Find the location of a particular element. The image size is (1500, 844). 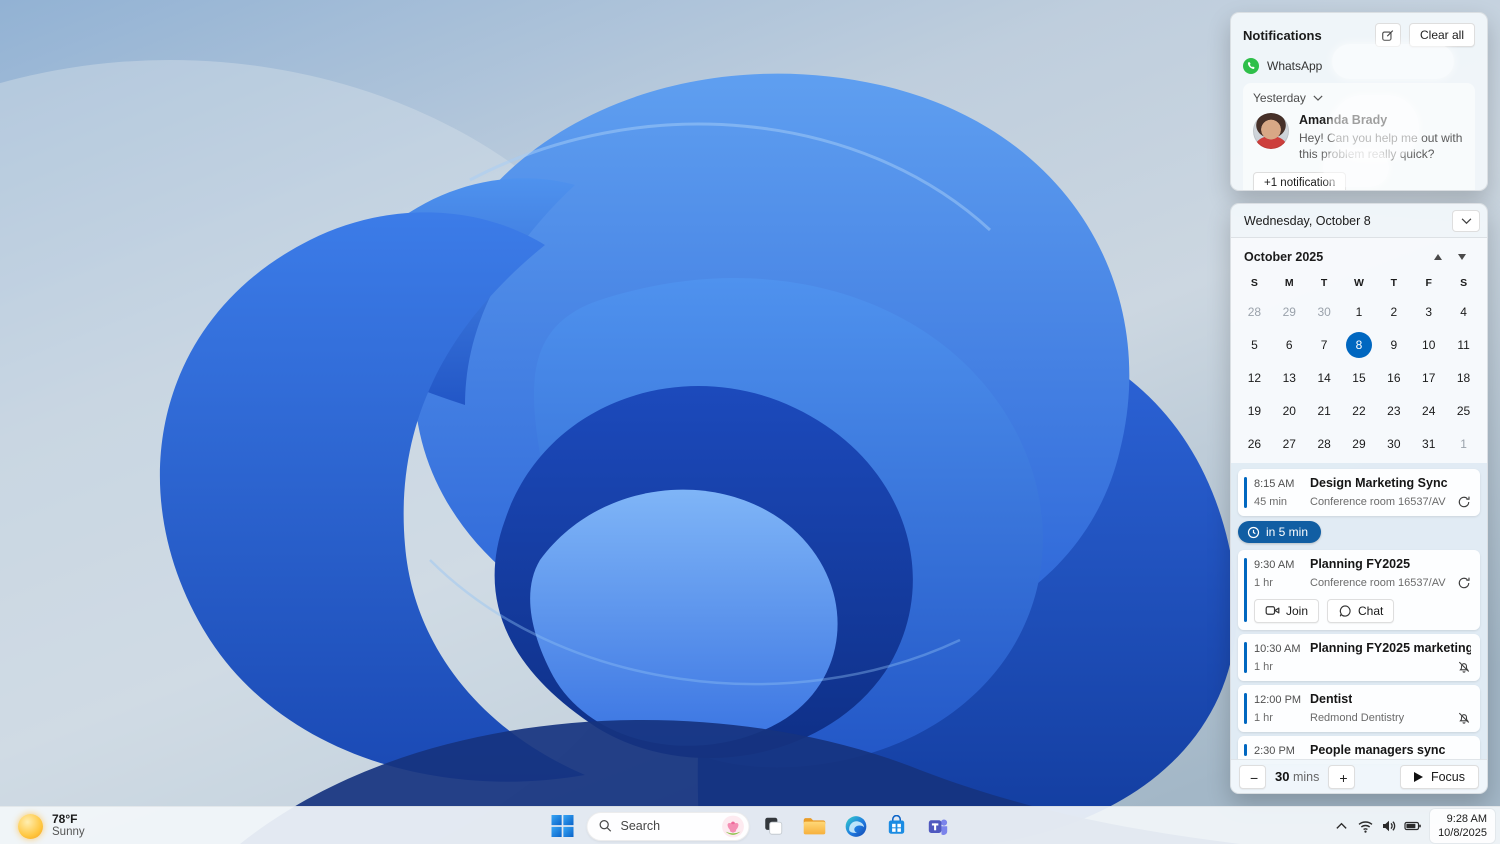

focus-start-button: Focus is located at coordinates (1439, 776).